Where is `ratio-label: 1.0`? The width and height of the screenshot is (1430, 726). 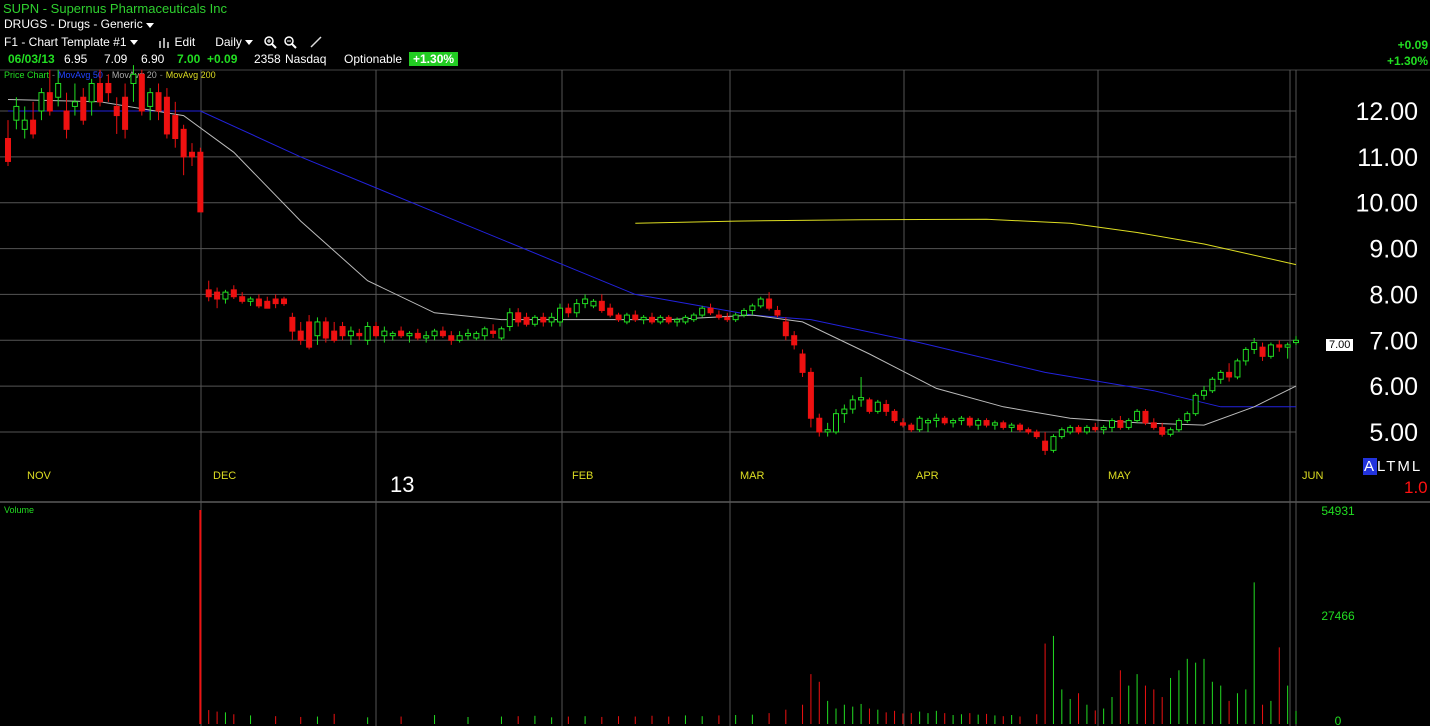 ratio-label: 1.0 is located at coordinates (1416, 487).